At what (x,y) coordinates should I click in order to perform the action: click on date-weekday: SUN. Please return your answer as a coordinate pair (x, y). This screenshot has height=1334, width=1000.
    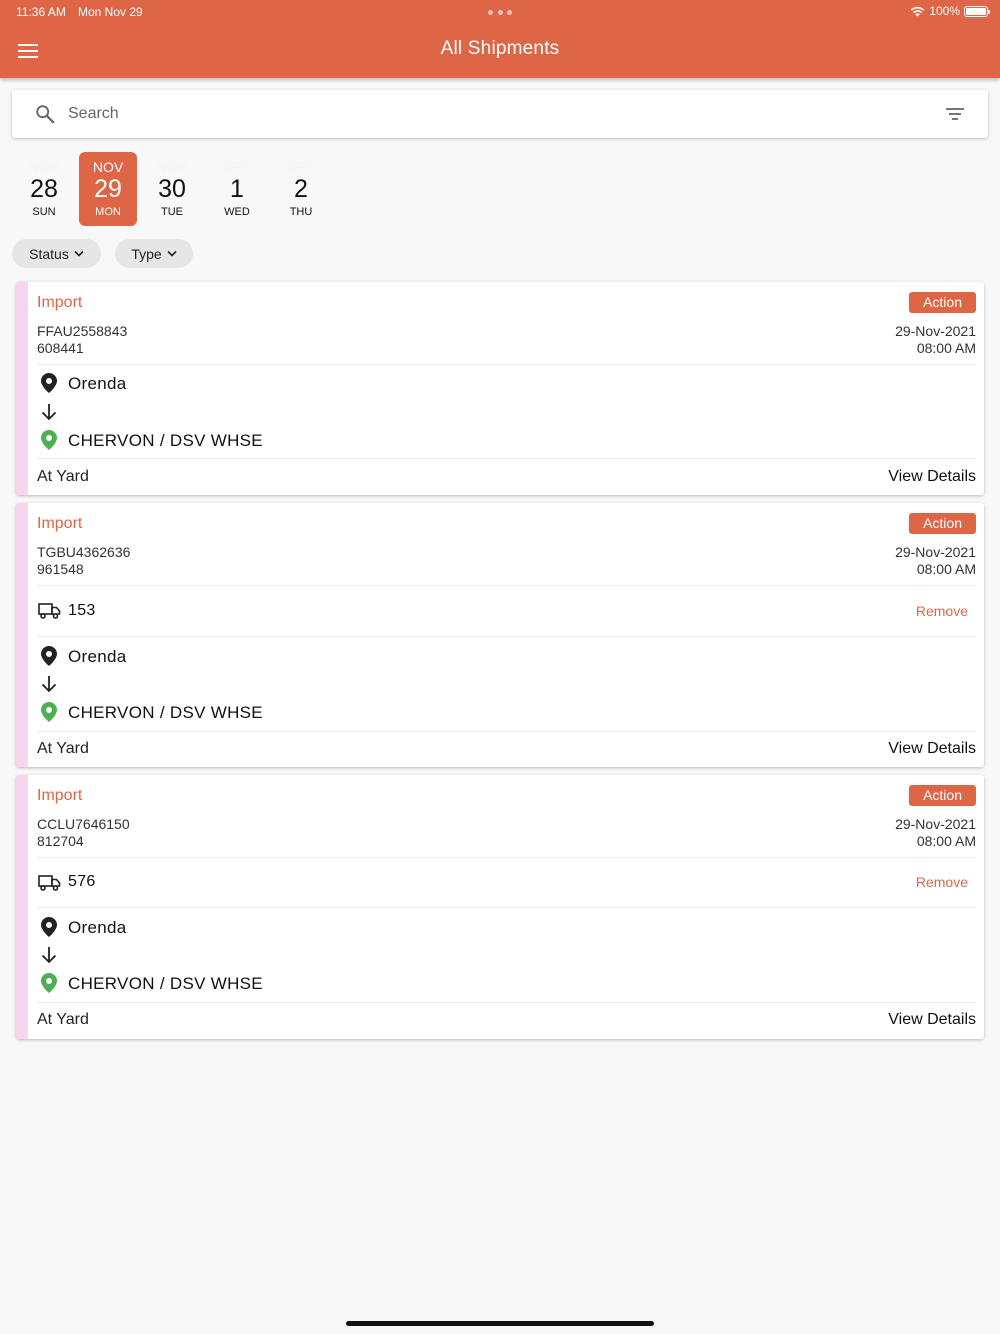
    Looking at the image, I should click on (44, 212).